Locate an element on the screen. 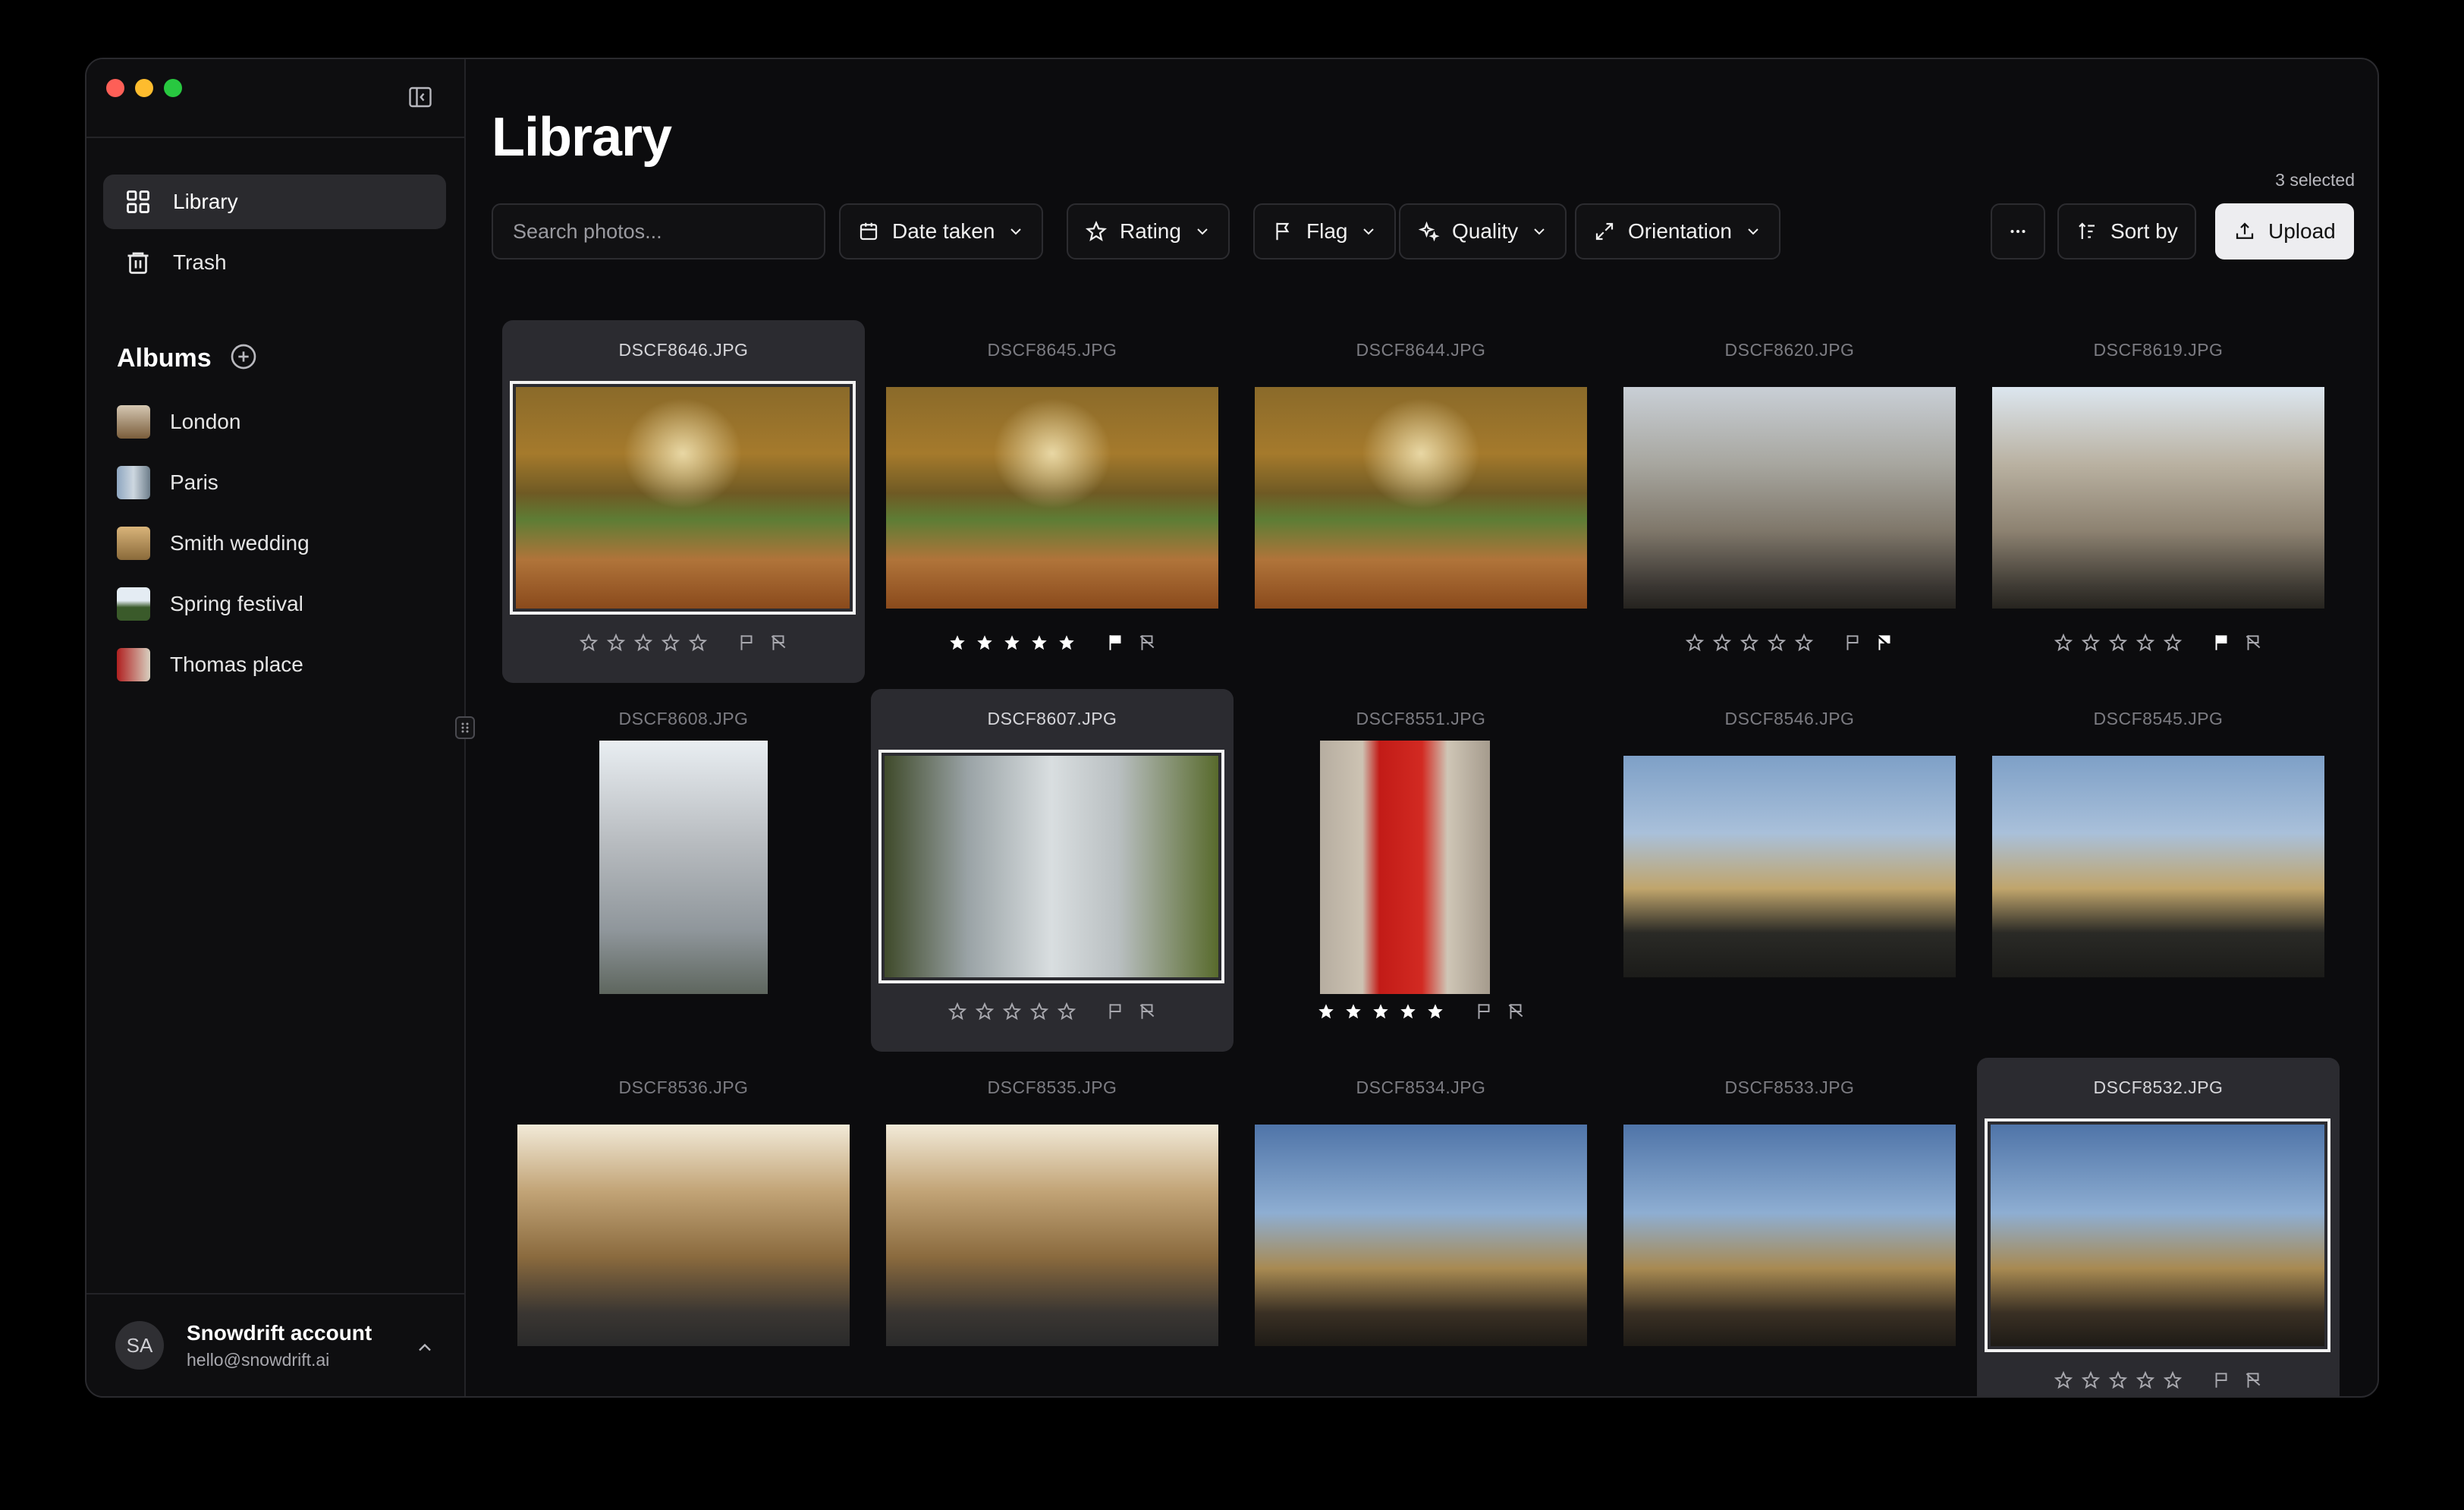 The height and width of the screenshot is (1510, 2464). album-item-smith-wedding: Smith wedding is located at coordinates (280, 543).